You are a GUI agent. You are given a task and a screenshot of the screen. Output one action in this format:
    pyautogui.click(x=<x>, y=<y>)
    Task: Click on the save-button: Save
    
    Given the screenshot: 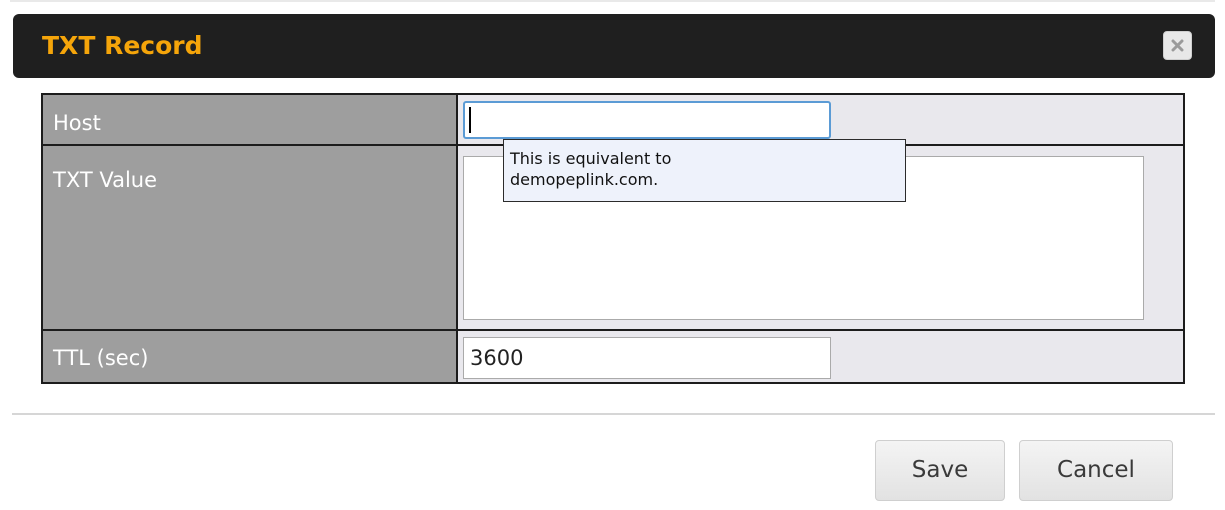 What is the action you would take?
    pyautogui.click(x=940, y=470)
    